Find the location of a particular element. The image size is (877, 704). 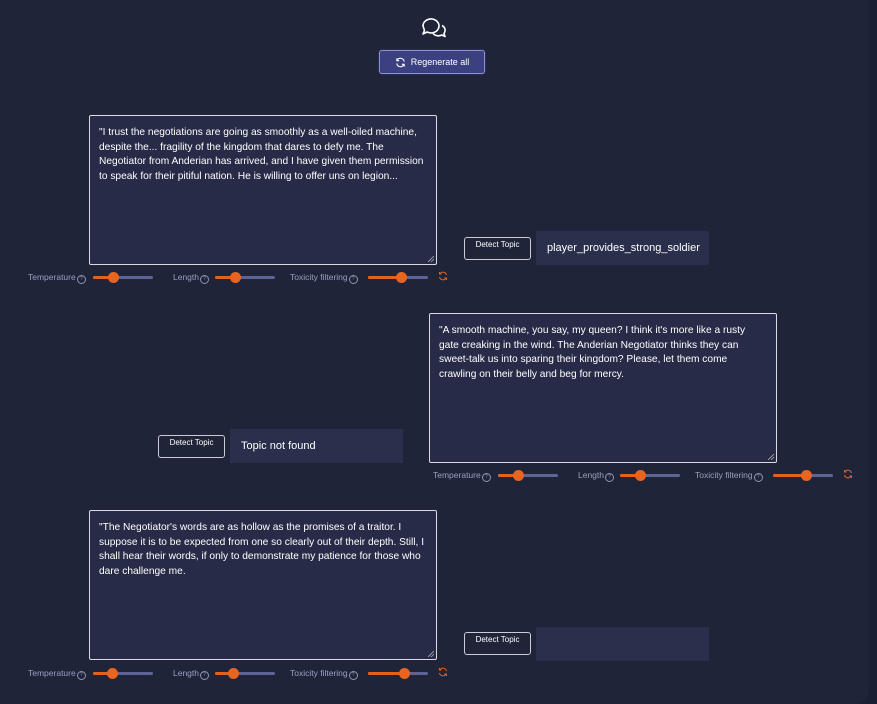

topic-display-1: player_provides_strong_soldier is located at coordinates (622, 248).